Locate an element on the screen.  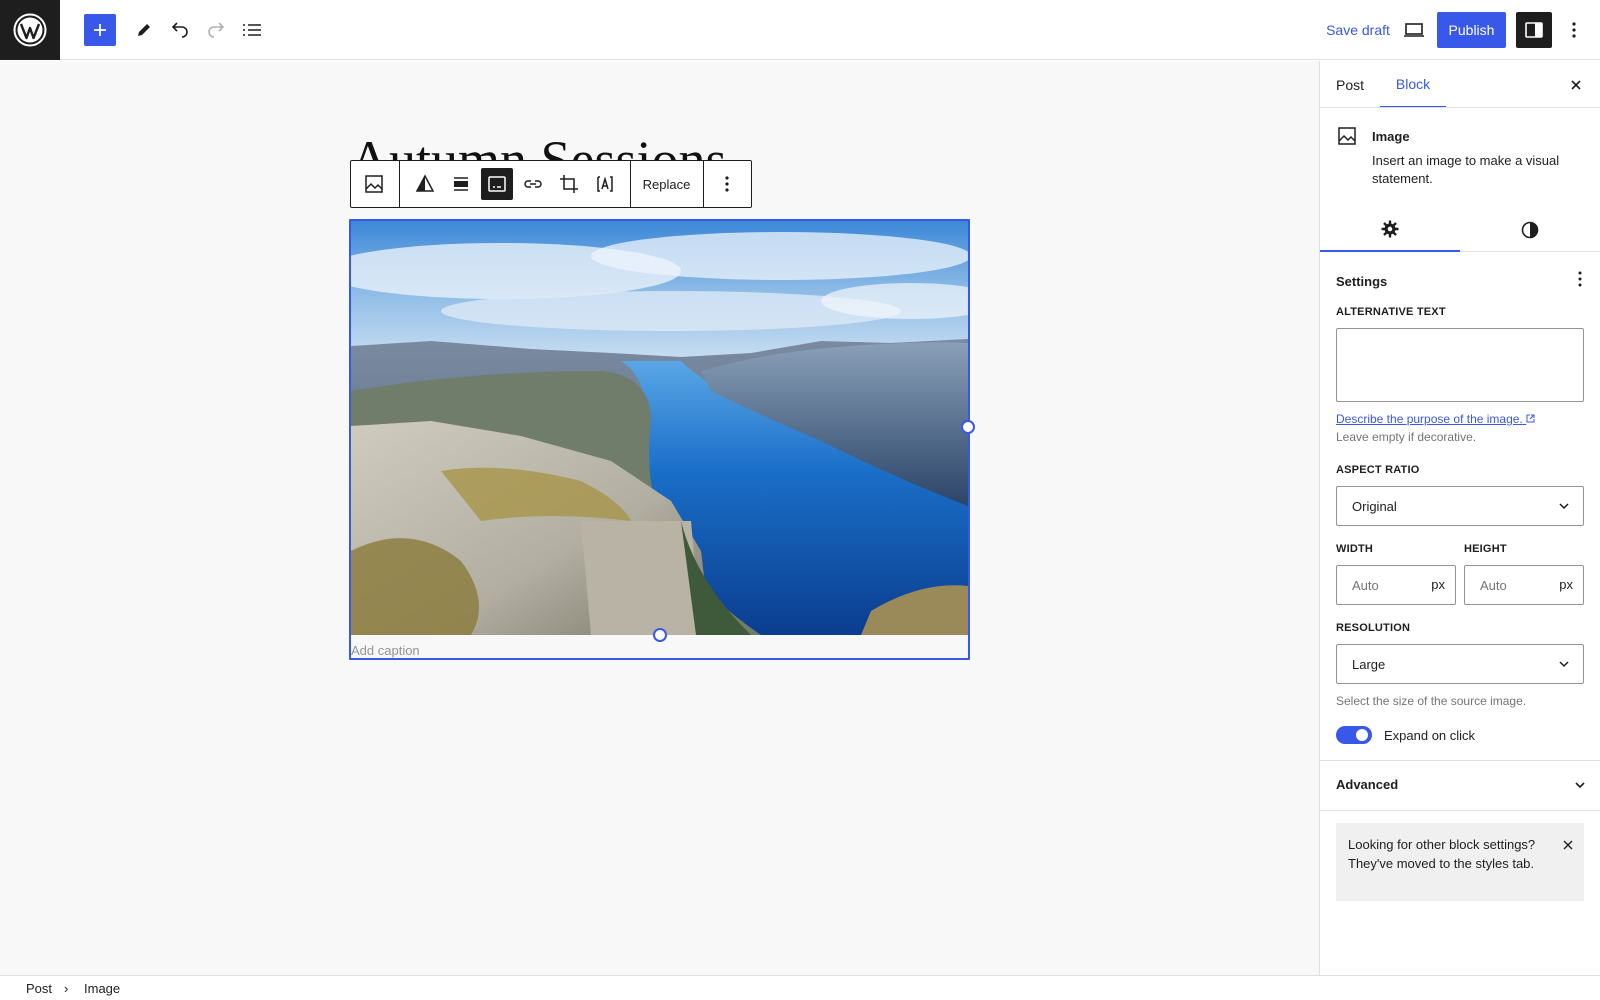
height-placeholder: Auto is located at coordinates (1493, 585).